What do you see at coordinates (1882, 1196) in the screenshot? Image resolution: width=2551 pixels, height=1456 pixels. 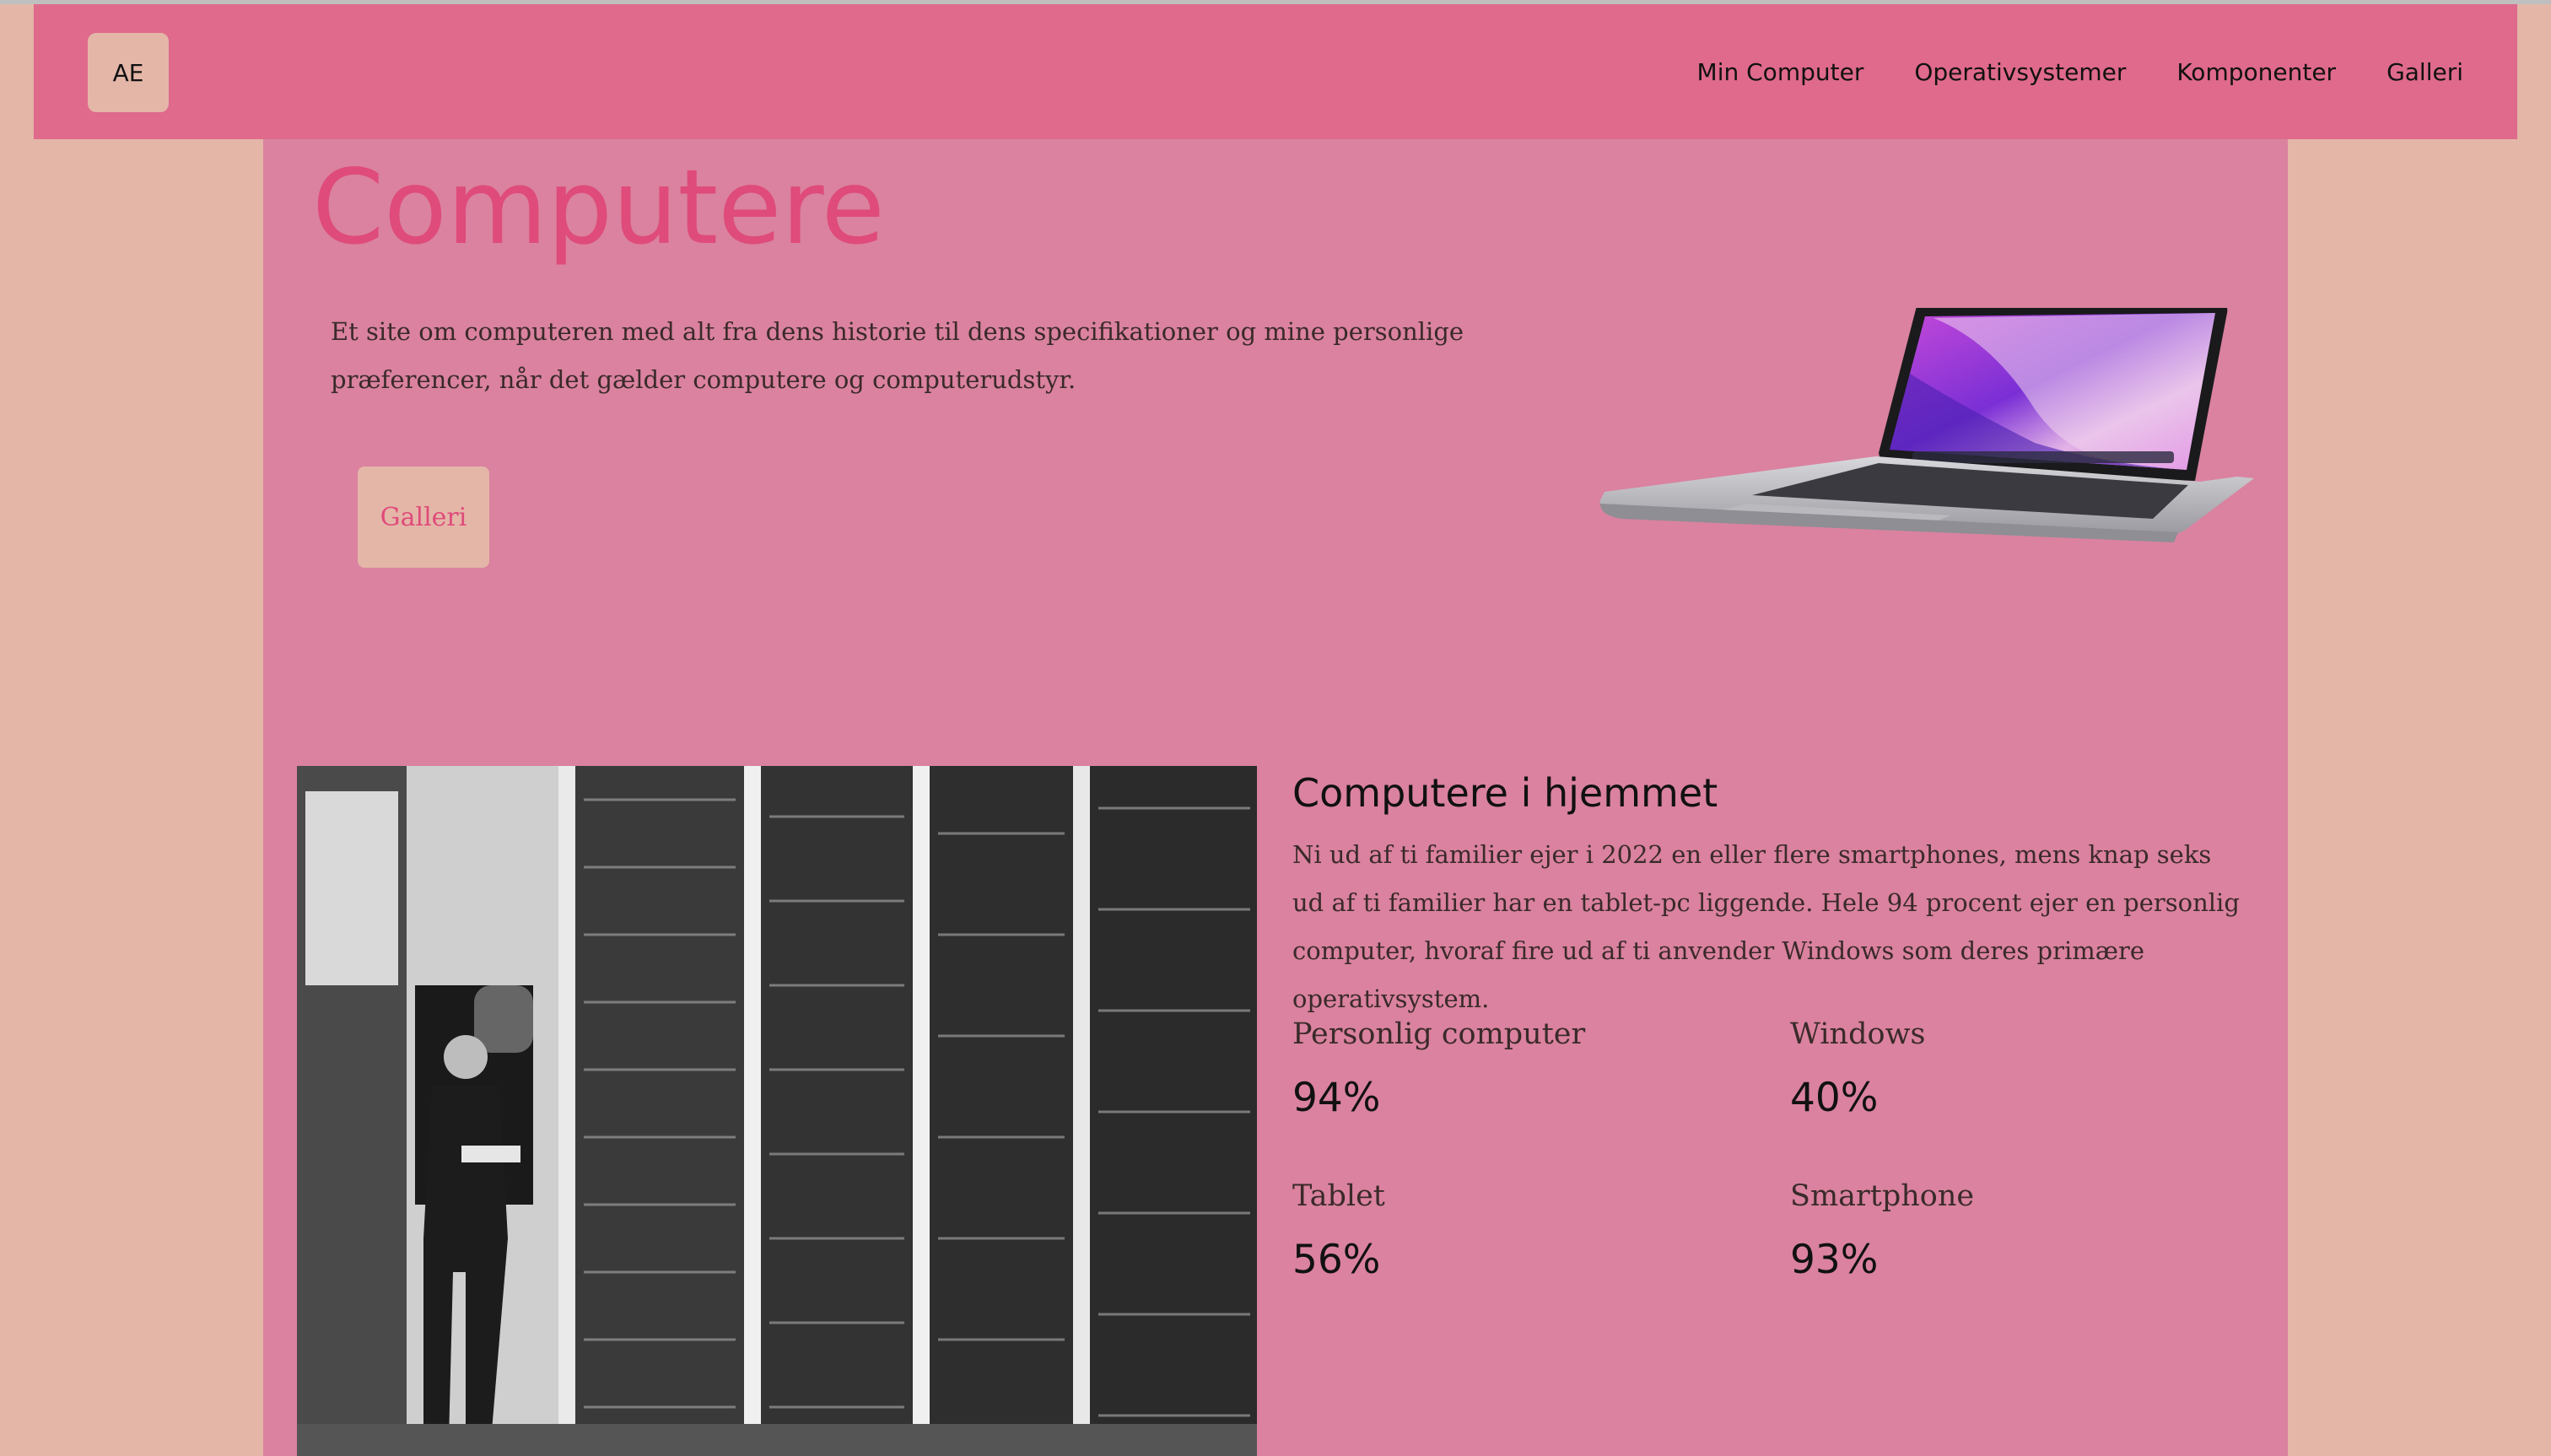 I see `stat-label: Smartphone` at bounding box center [1882, 1196].